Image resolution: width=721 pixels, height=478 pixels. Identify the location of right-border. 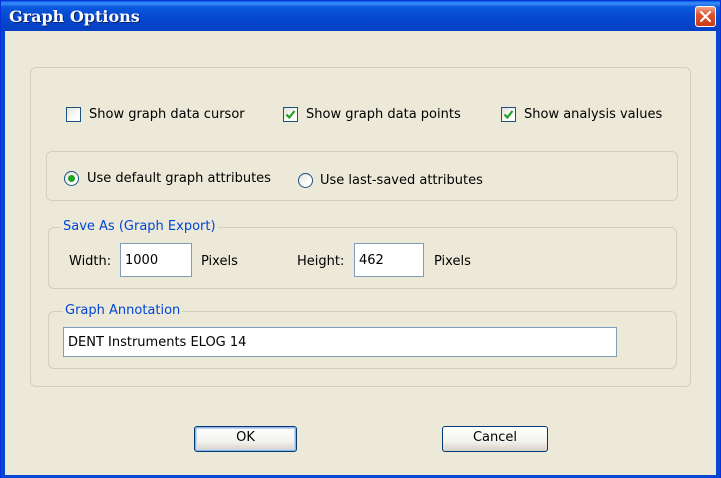
(718, 254).